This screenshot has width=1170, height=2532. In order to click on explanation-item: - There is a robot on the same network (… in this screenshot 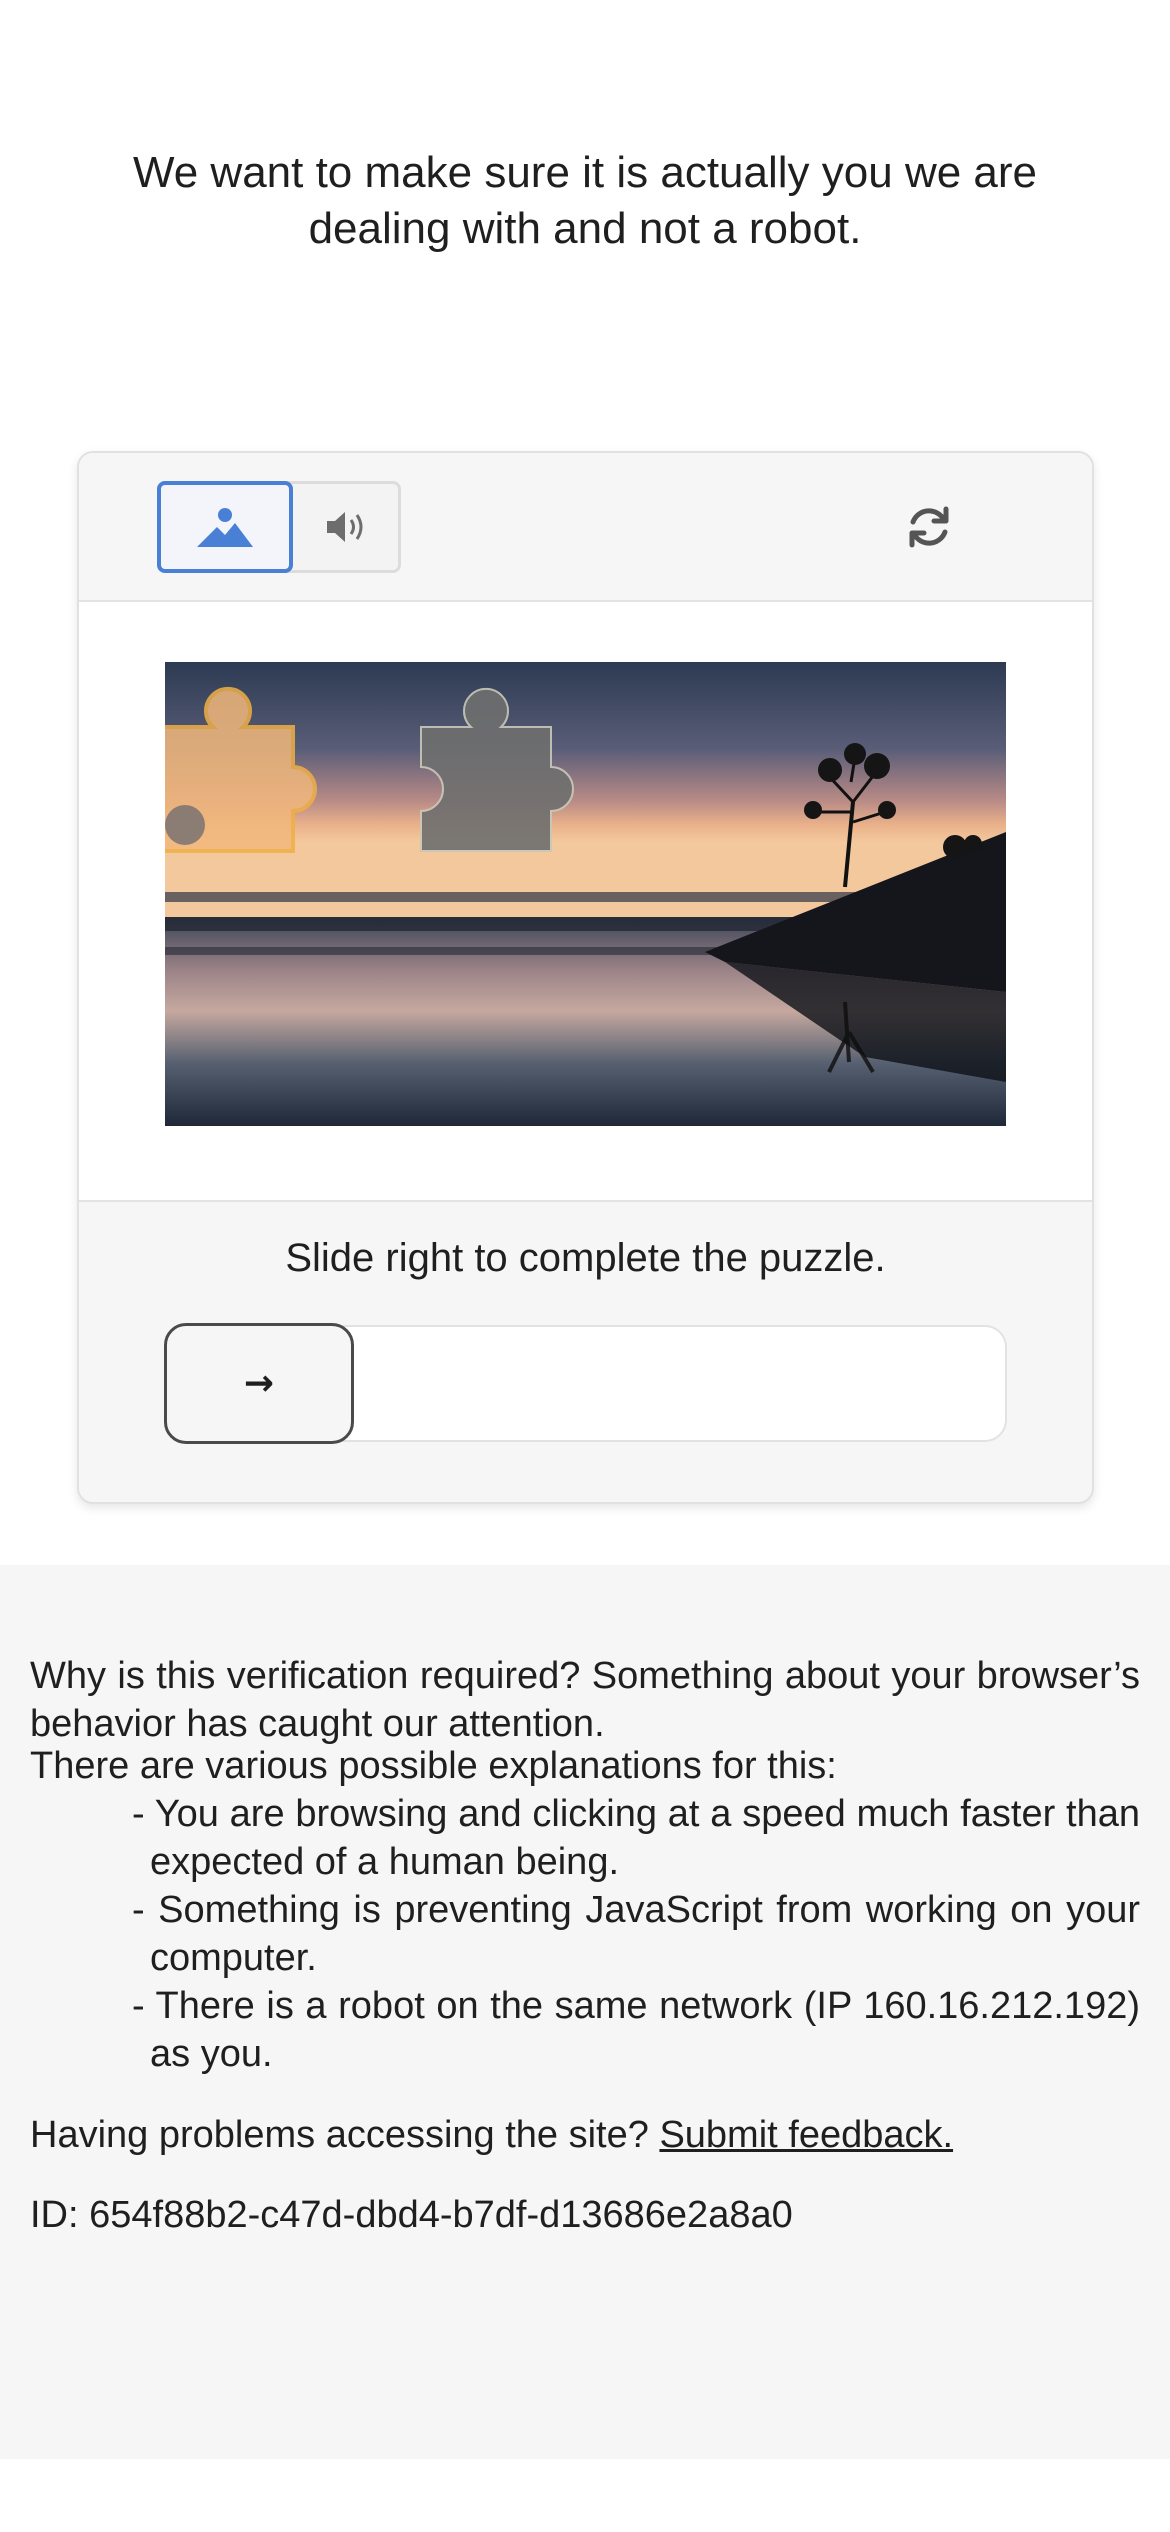, I will do `click(636, 2030)`.